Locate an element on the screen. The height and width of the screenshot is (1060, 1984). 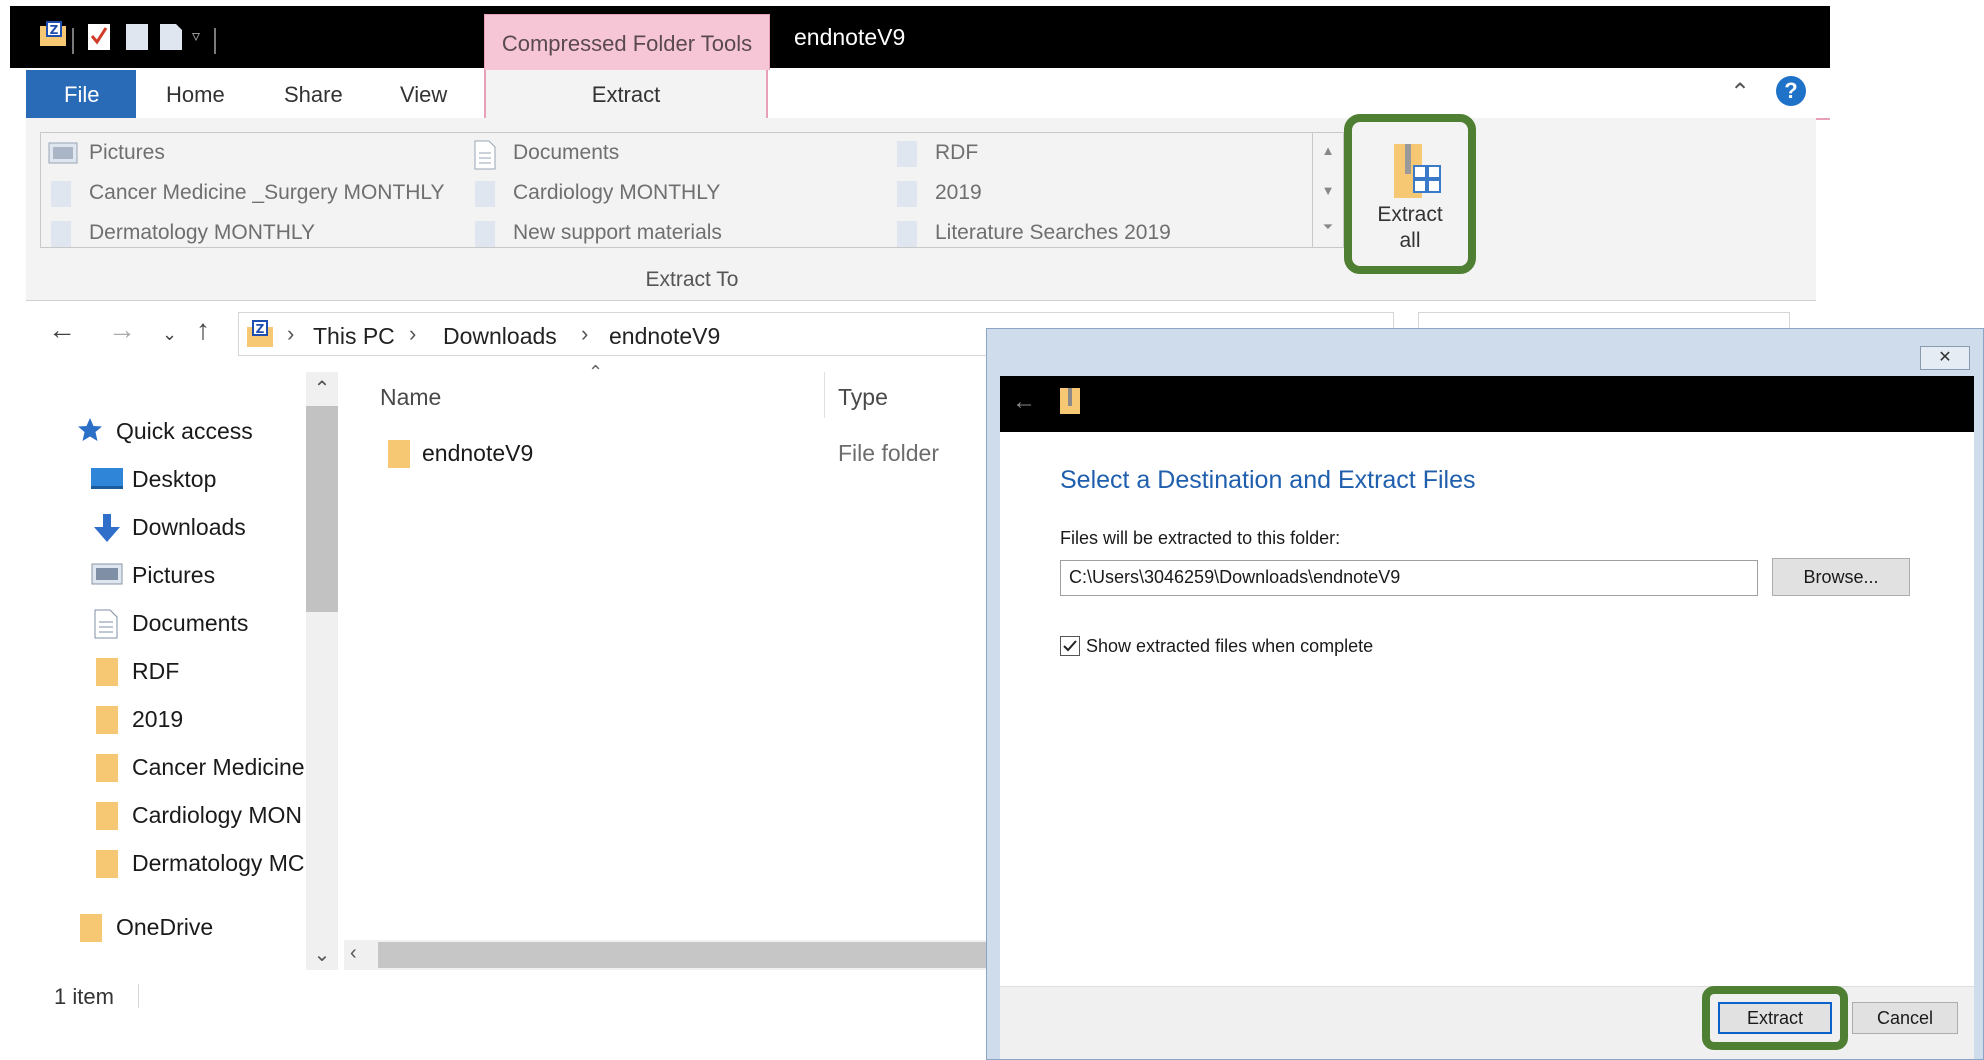
back-arrow-icon: ← is located at coordinates (62, 330).